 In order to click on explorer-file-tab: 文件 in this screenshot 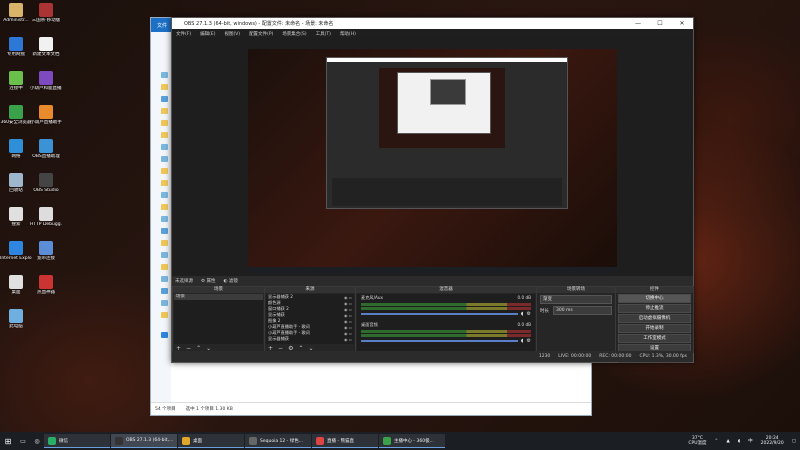, I will do `click(162, 25)`.